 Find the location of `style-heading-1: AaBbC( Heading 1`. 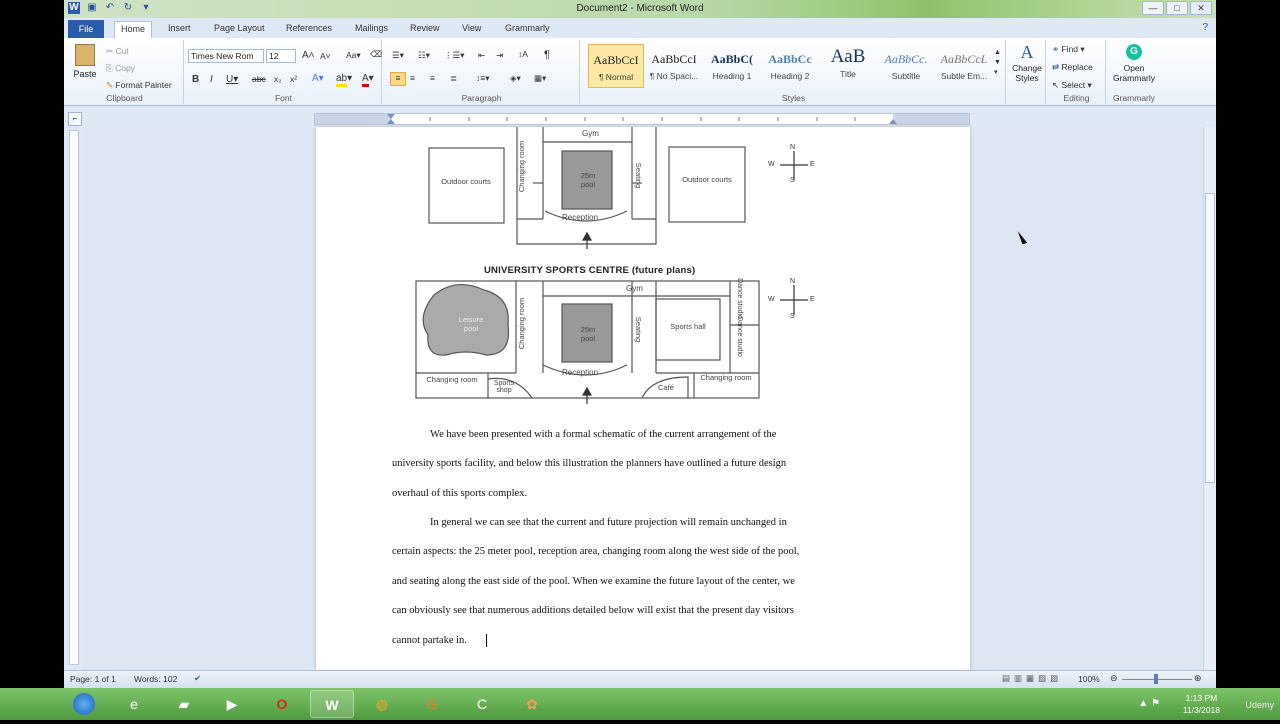

style-heading-1: AaBbC( Heading 1 is located at coordinates (732, 66).